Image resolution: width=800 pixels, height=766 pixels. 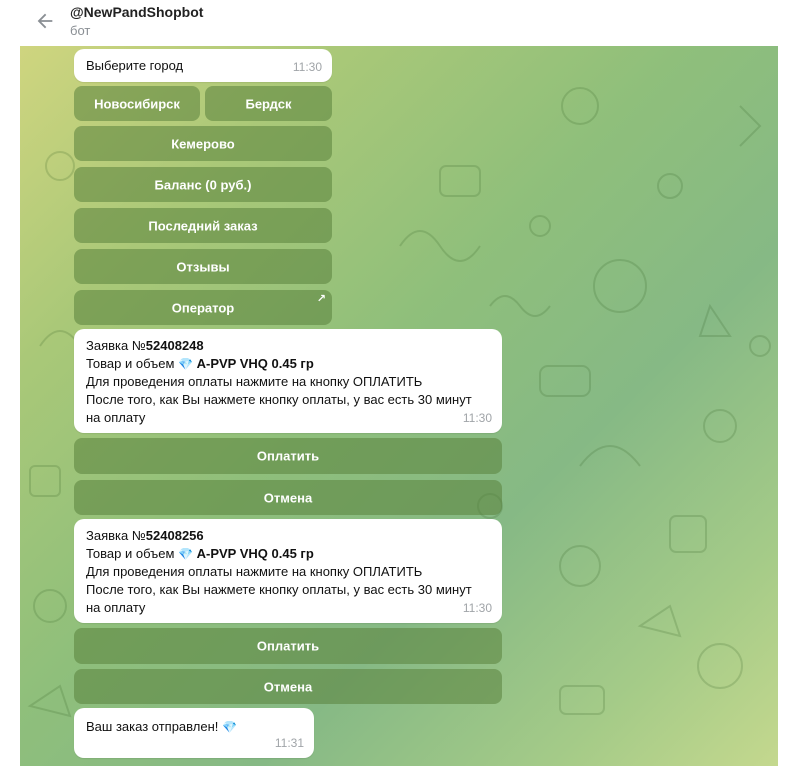 I want to click on operator-button: Оператор ↗, so click(x=203, y=307).